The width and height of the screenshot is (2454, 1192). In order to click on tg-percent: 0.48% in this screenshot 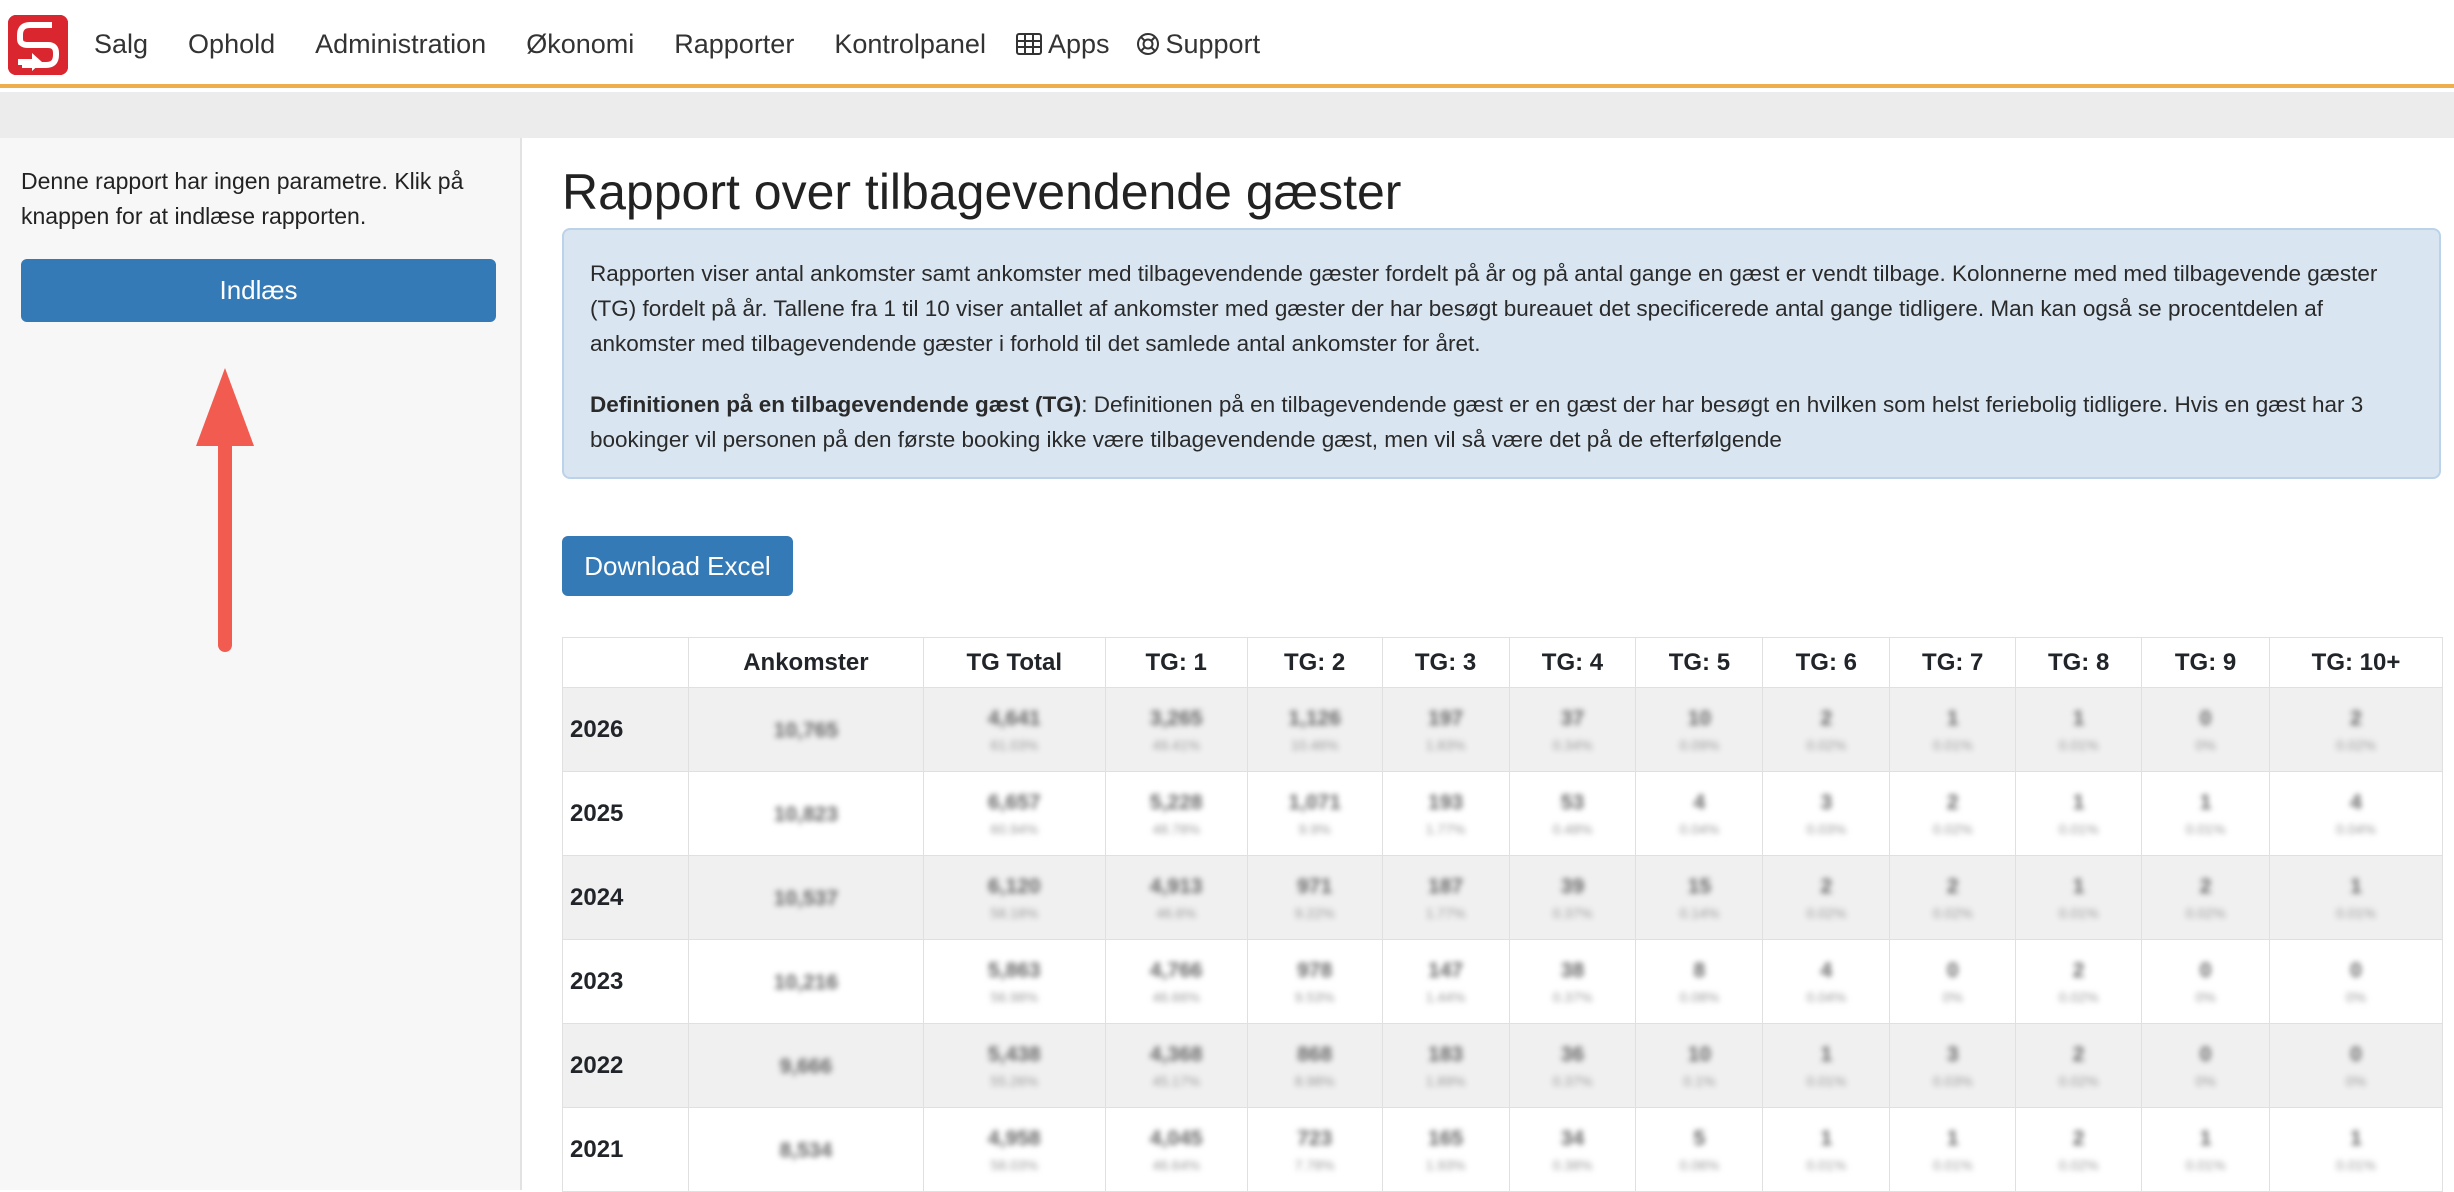, I will do `click(1572, 828)`.